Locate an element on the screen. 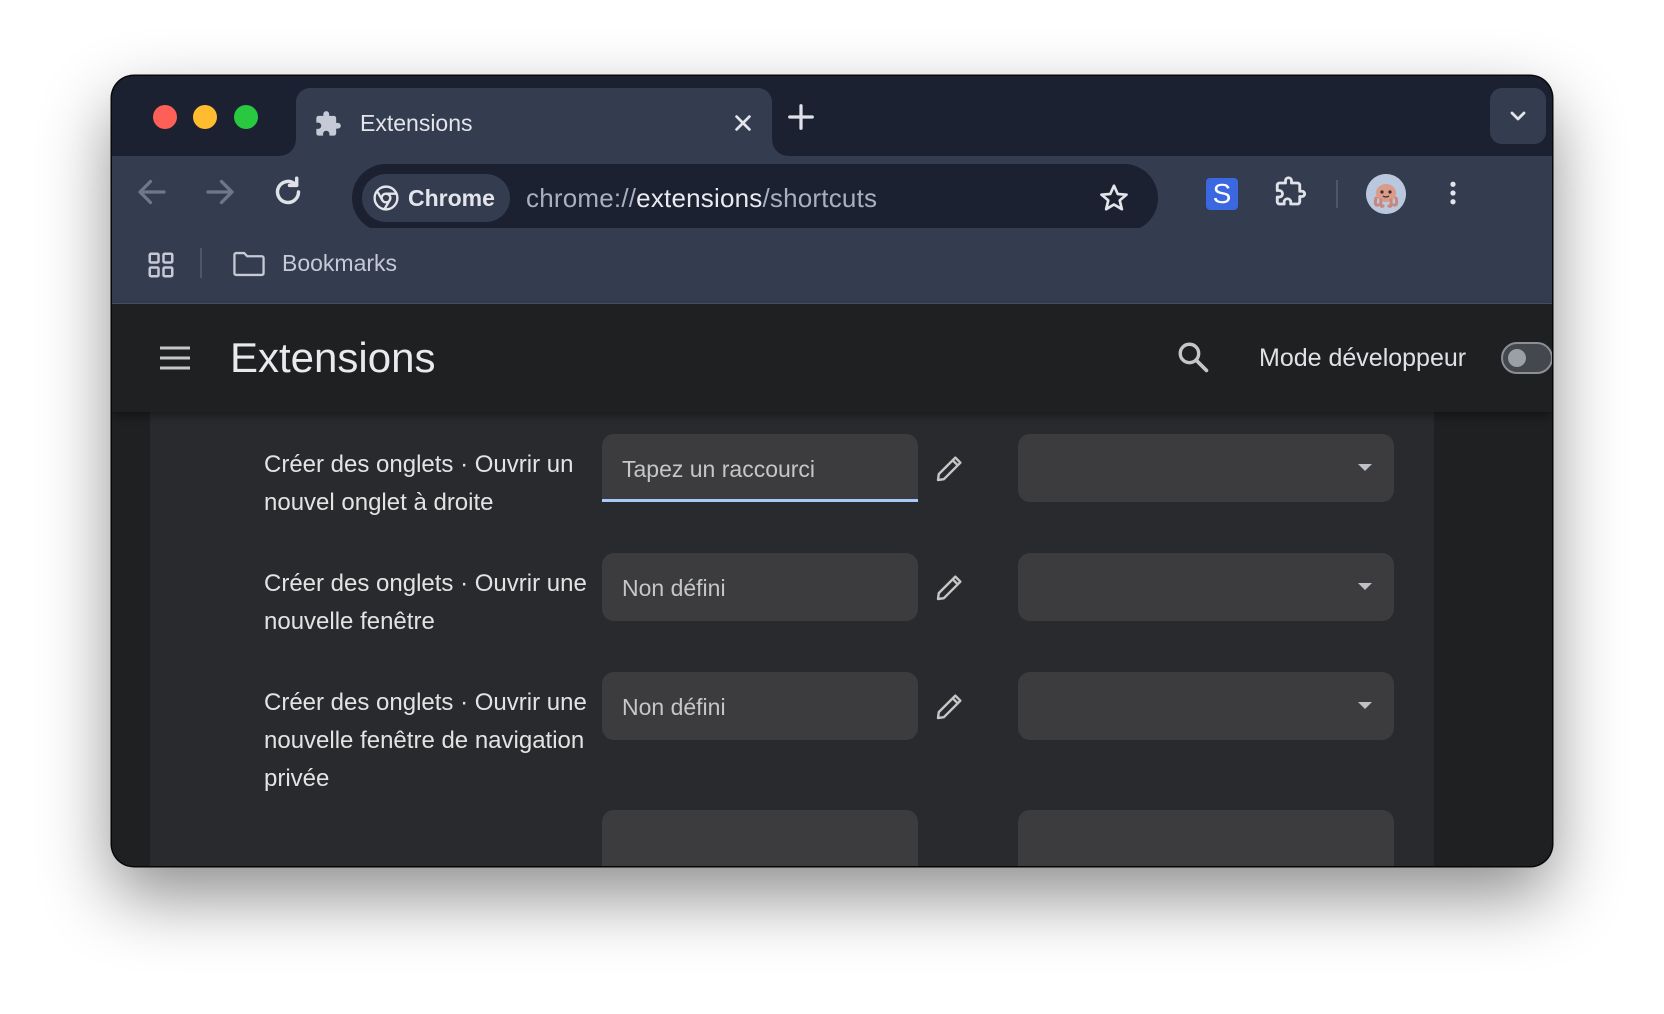 This screenshot has height=1014, width=1664. more-menu-icon is located at coordinates (1453, 193).